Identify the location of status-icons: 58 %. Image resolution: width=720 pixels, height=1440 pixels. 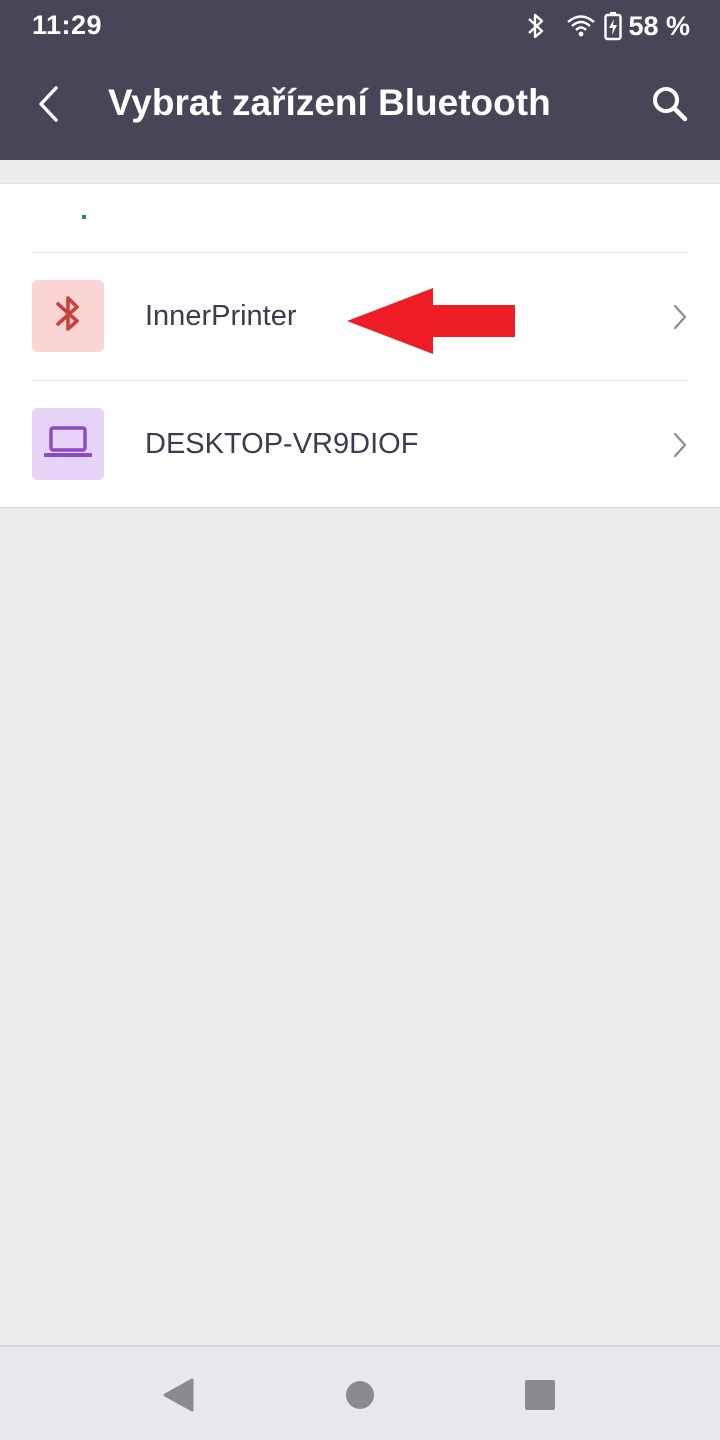
(608, 26).